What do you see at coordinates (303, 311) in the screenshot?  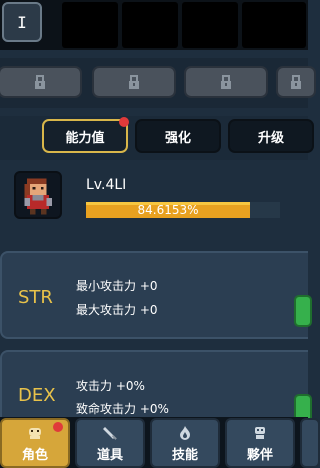 I see `stat-upgrade-button` at bounding box center [303, 311].